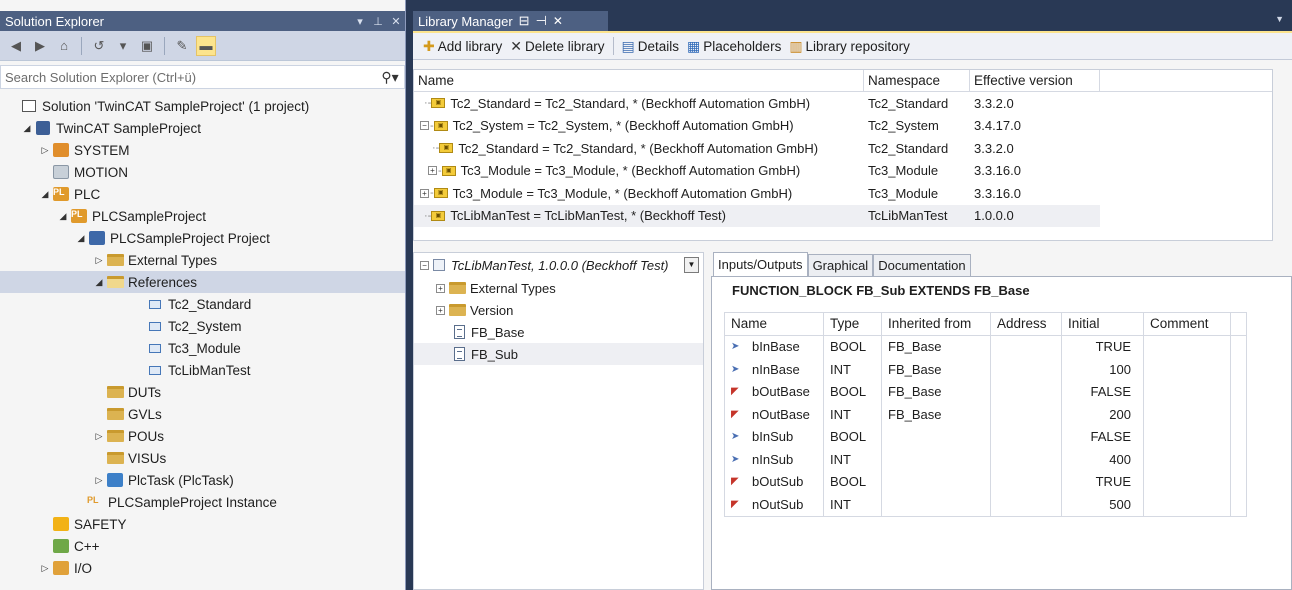 The image size is (1292, 590). Describe the element at coordinates (558, 354) in the screenshot. I see `lib-tree-item-fb-sub: FB_Sub` at that location.